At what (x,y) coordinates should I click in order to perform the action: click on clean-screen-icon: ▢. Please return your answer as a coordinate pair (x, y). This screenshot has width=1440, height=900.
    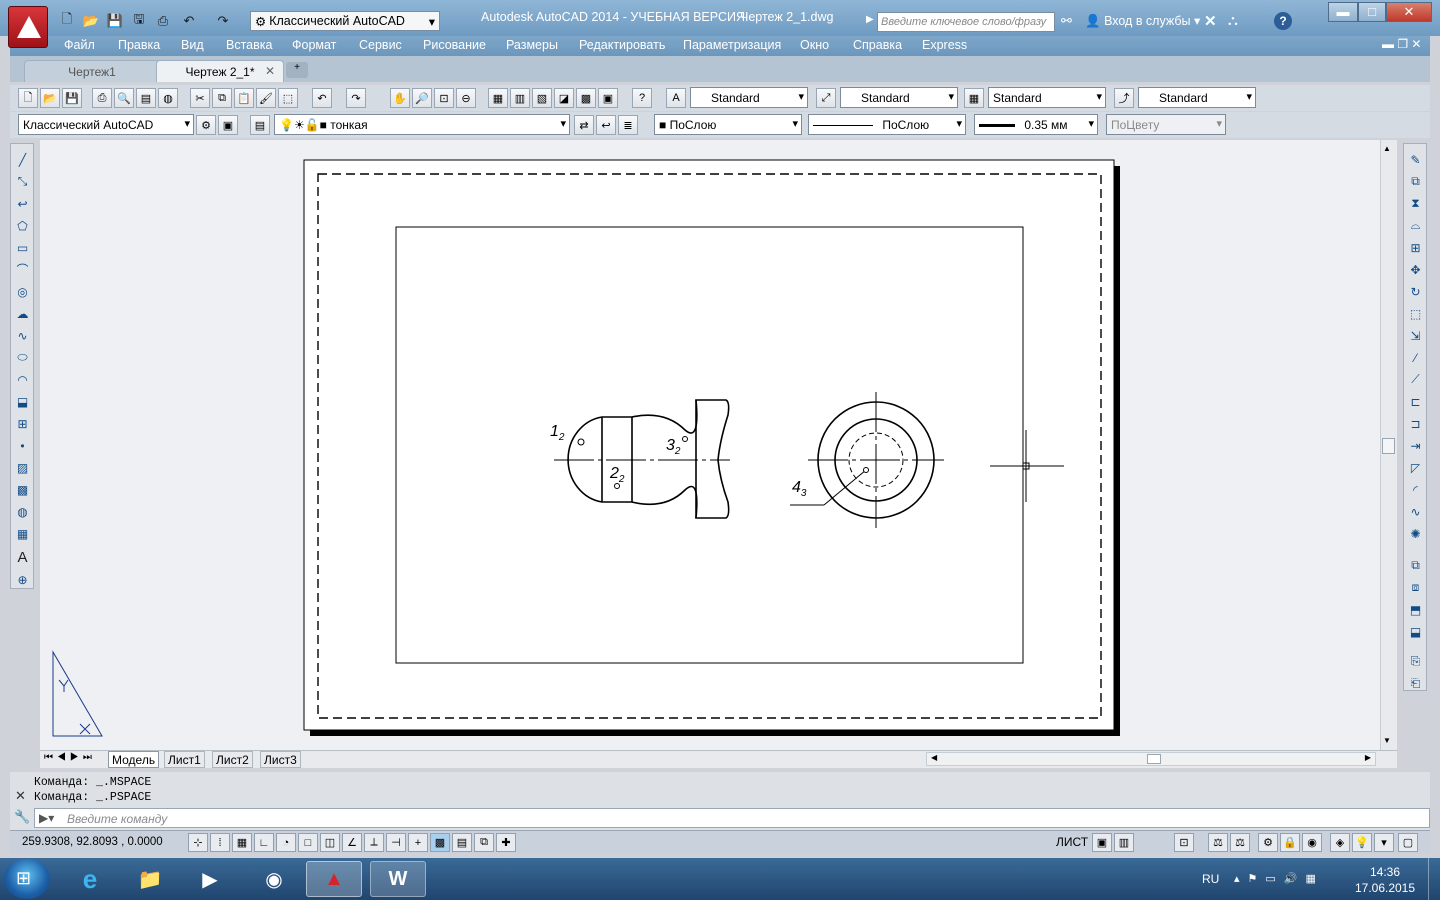
    Looking at the image, I should click on (1408, 842).